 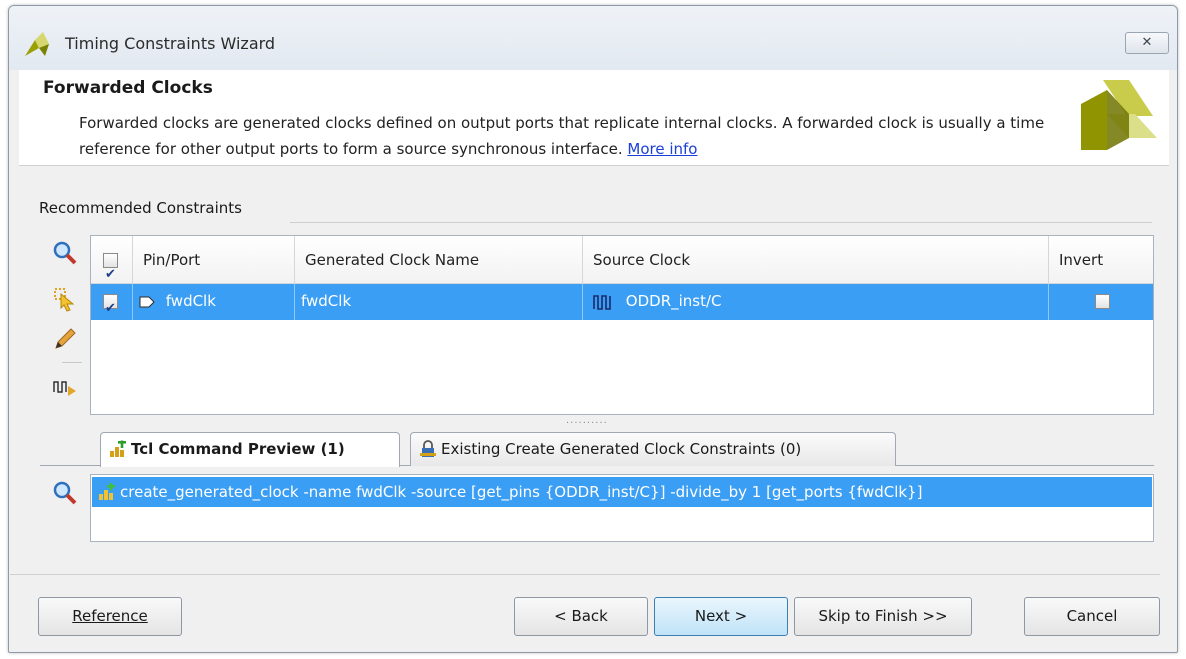 I want to click on next-button-label: Next >, so click(x=721, y=616).